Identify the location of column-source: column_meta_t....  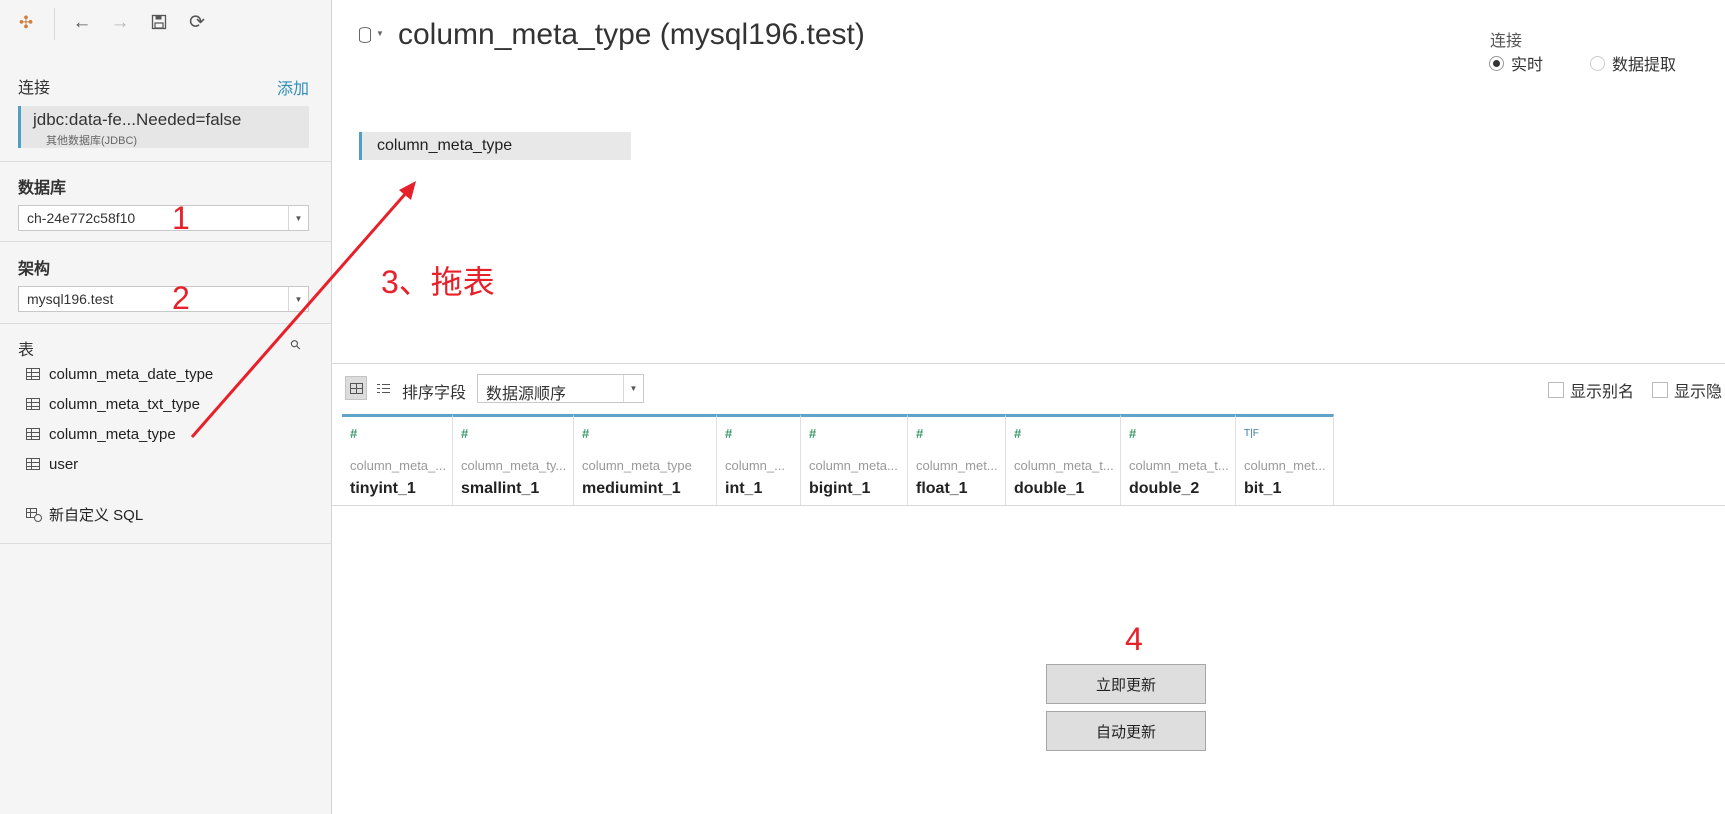
(1064, 465).